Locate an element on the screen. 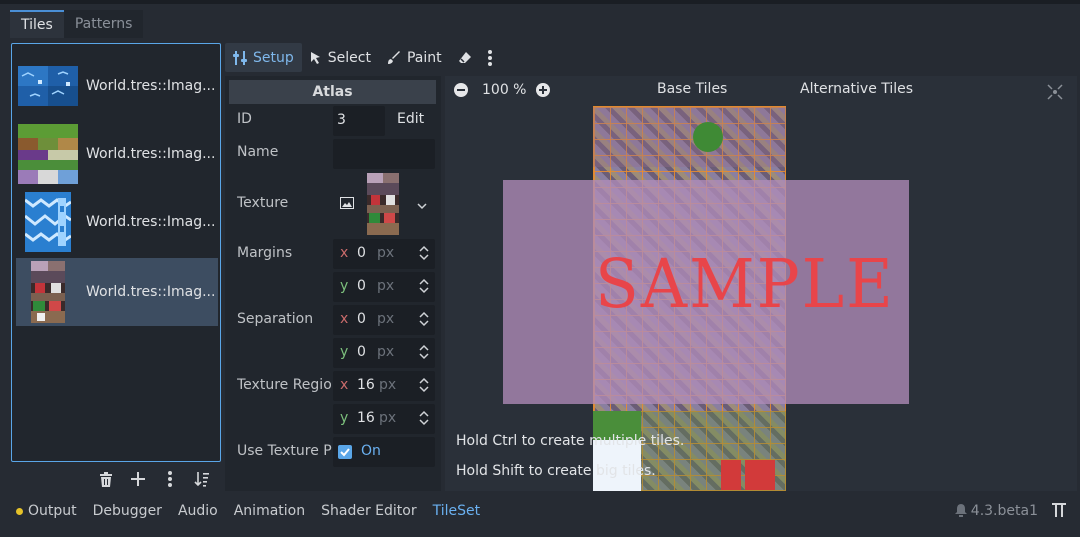 This screenshot has height=537, width=1080. add-icon is located at coordinates (138, 479).